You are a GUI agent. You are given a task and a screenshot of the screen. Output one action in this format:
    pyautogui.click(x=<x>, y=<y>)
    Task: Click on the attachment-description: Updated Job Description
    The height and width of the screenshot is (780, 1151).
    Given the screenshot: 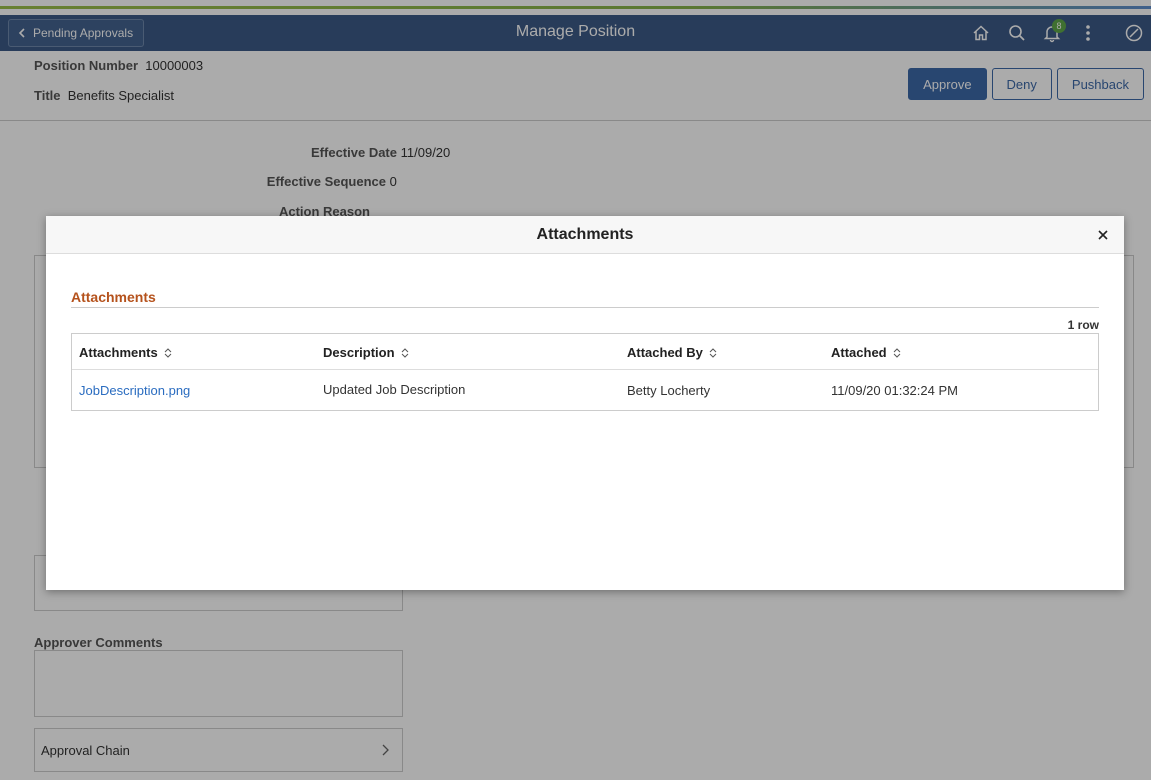 What is the action you would take?
    pyautogui.click(x=394, y=389)
    